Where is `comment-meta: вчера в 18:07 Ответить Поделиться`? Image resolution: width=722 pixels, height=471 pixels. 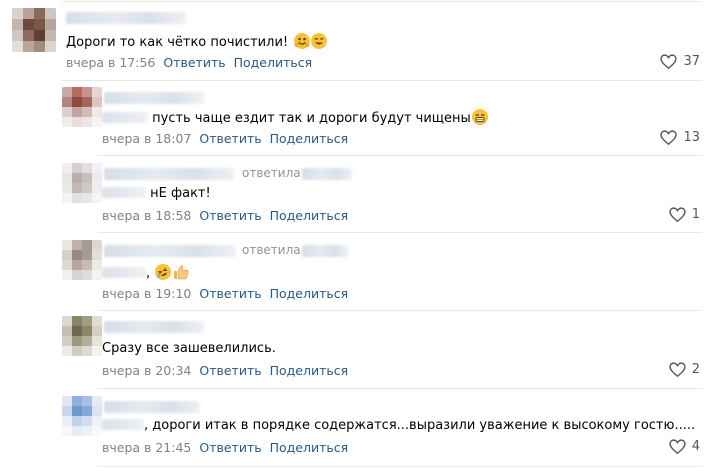 comment-meta: вчера в 18:07 Ответить Поделиться is located at coordinates (225, 138).